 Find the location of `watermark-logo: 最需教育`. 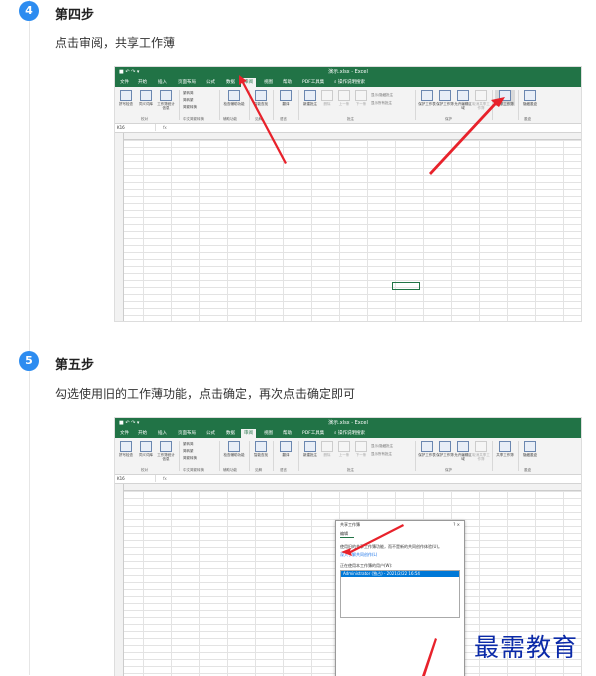

watermark-logo: 最需教育 is located at coordinates (526, 647).